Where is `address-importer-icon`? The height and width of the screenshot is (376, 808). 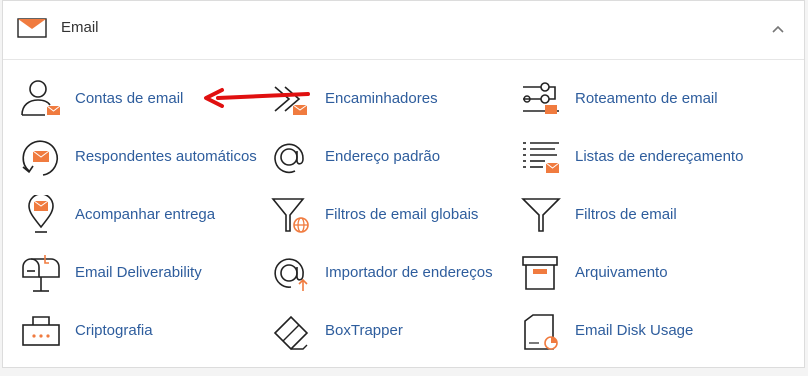
address-importer-icon is located at coordinates (291, 274).